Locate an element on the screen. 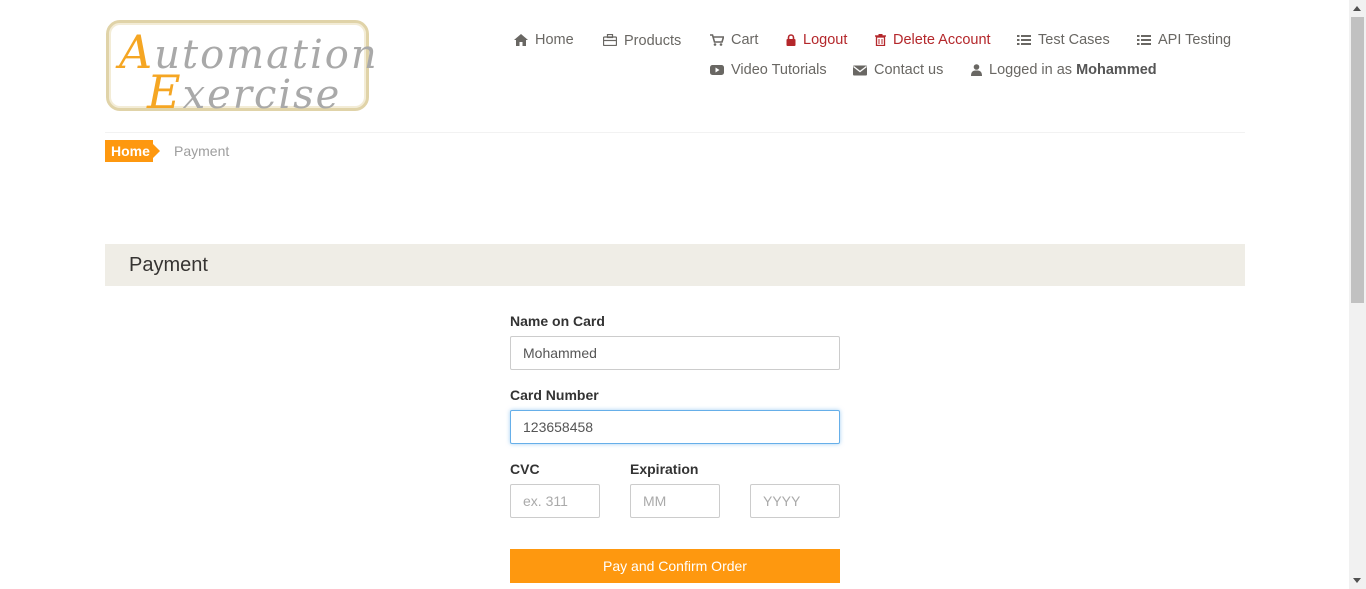 Image resolution: width=1366 pixels, height=589 pixels. pay-and-confirm-button: Pay and Confirm Order is located at coordinates (675, 566).